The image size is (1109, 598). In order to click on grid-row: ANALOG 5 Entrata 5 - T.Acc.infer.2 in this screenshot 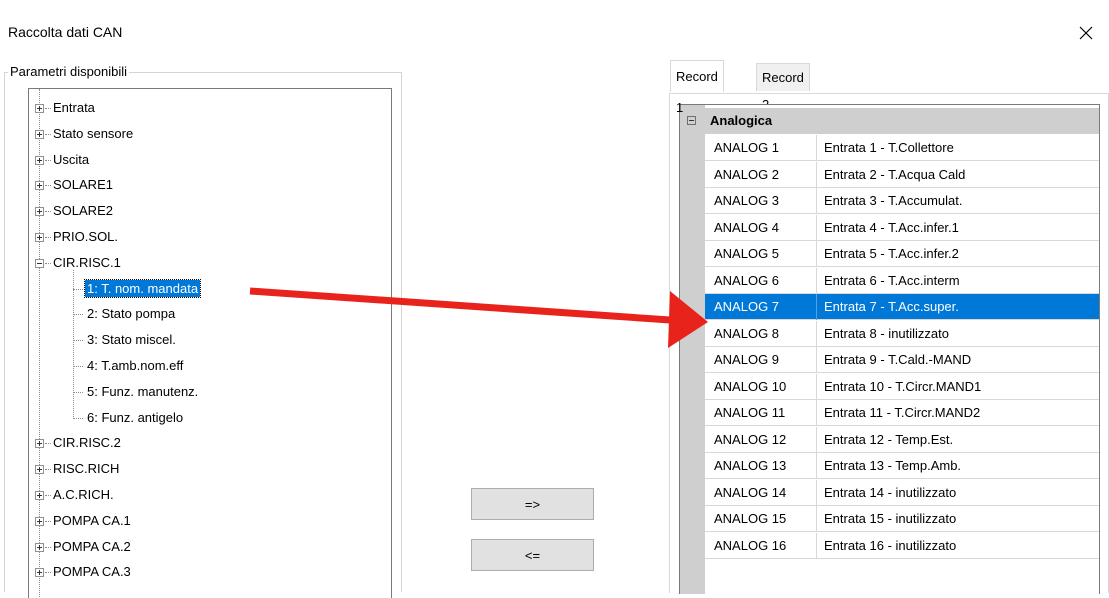, I will do `click(902, 254)`.